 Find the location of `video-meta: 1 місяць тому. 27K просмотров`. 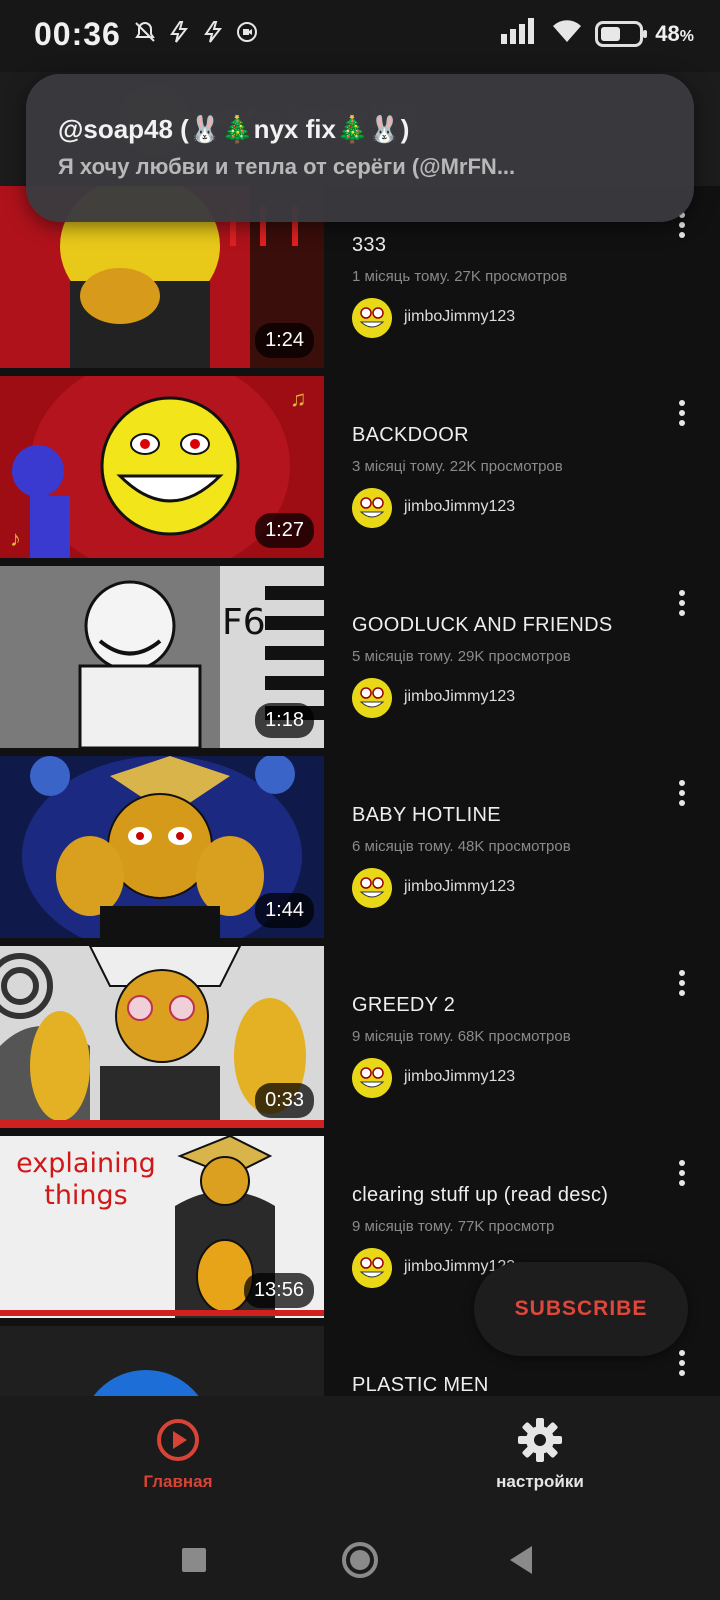

video-meta: 1 місяць тому. 27K просмотров is located at coordinates (460, 276).